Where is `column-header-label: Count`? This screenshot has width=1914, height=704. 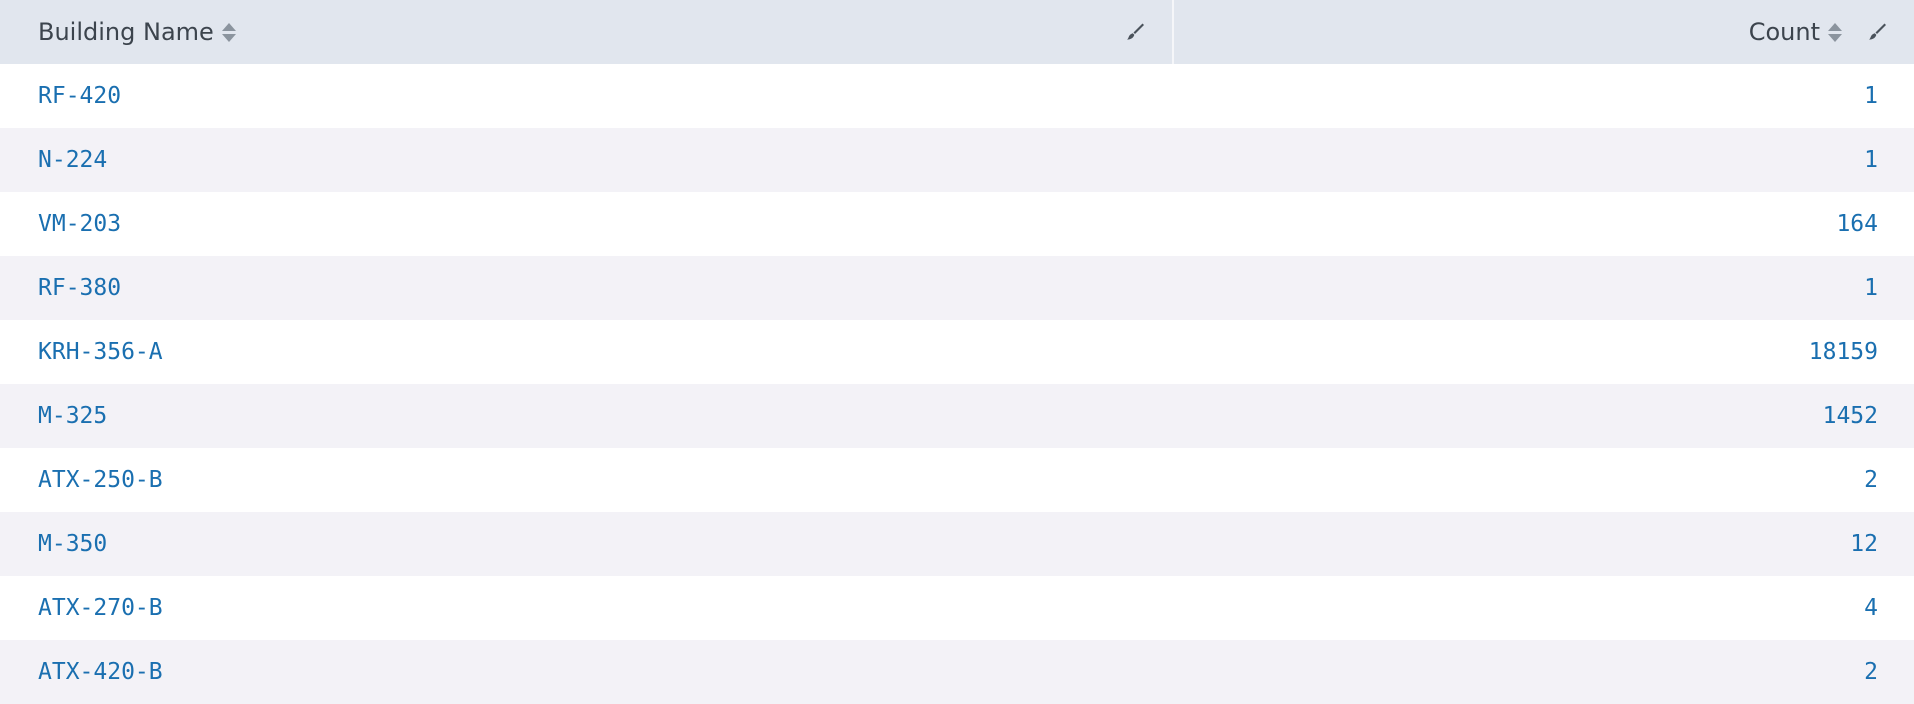
column-header-label: Count is located at coordinates (1784, 32).